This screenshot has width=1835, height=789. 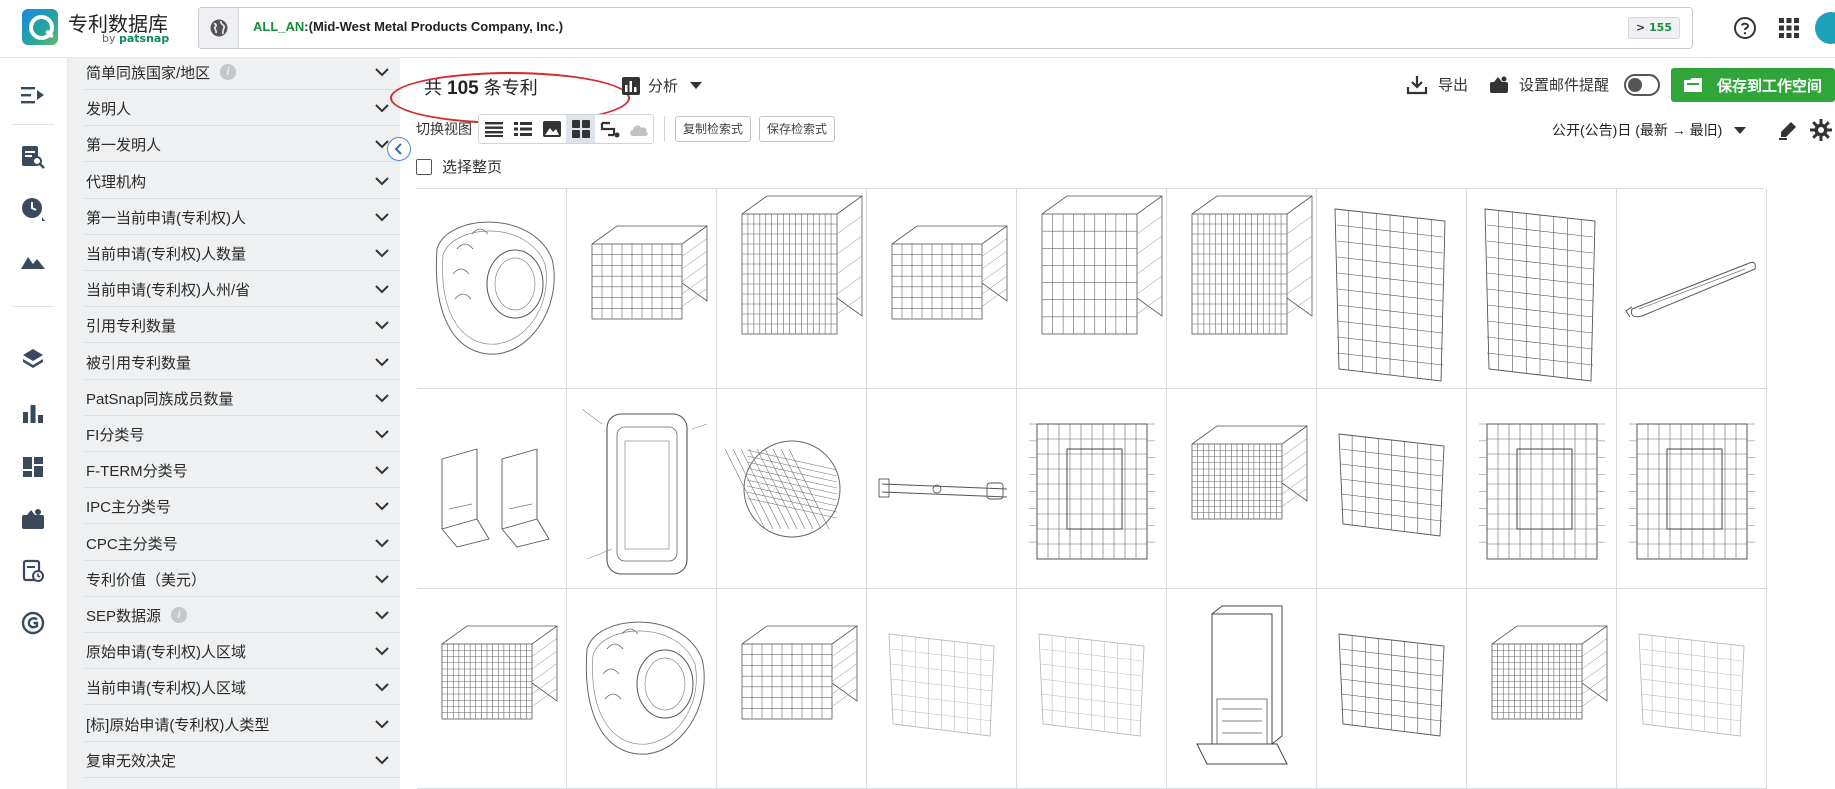 What do you see at coordinates (242, 760) in the screenshot?
I see `filter-item: 复审无效决定` at bounding box center [242, 760].